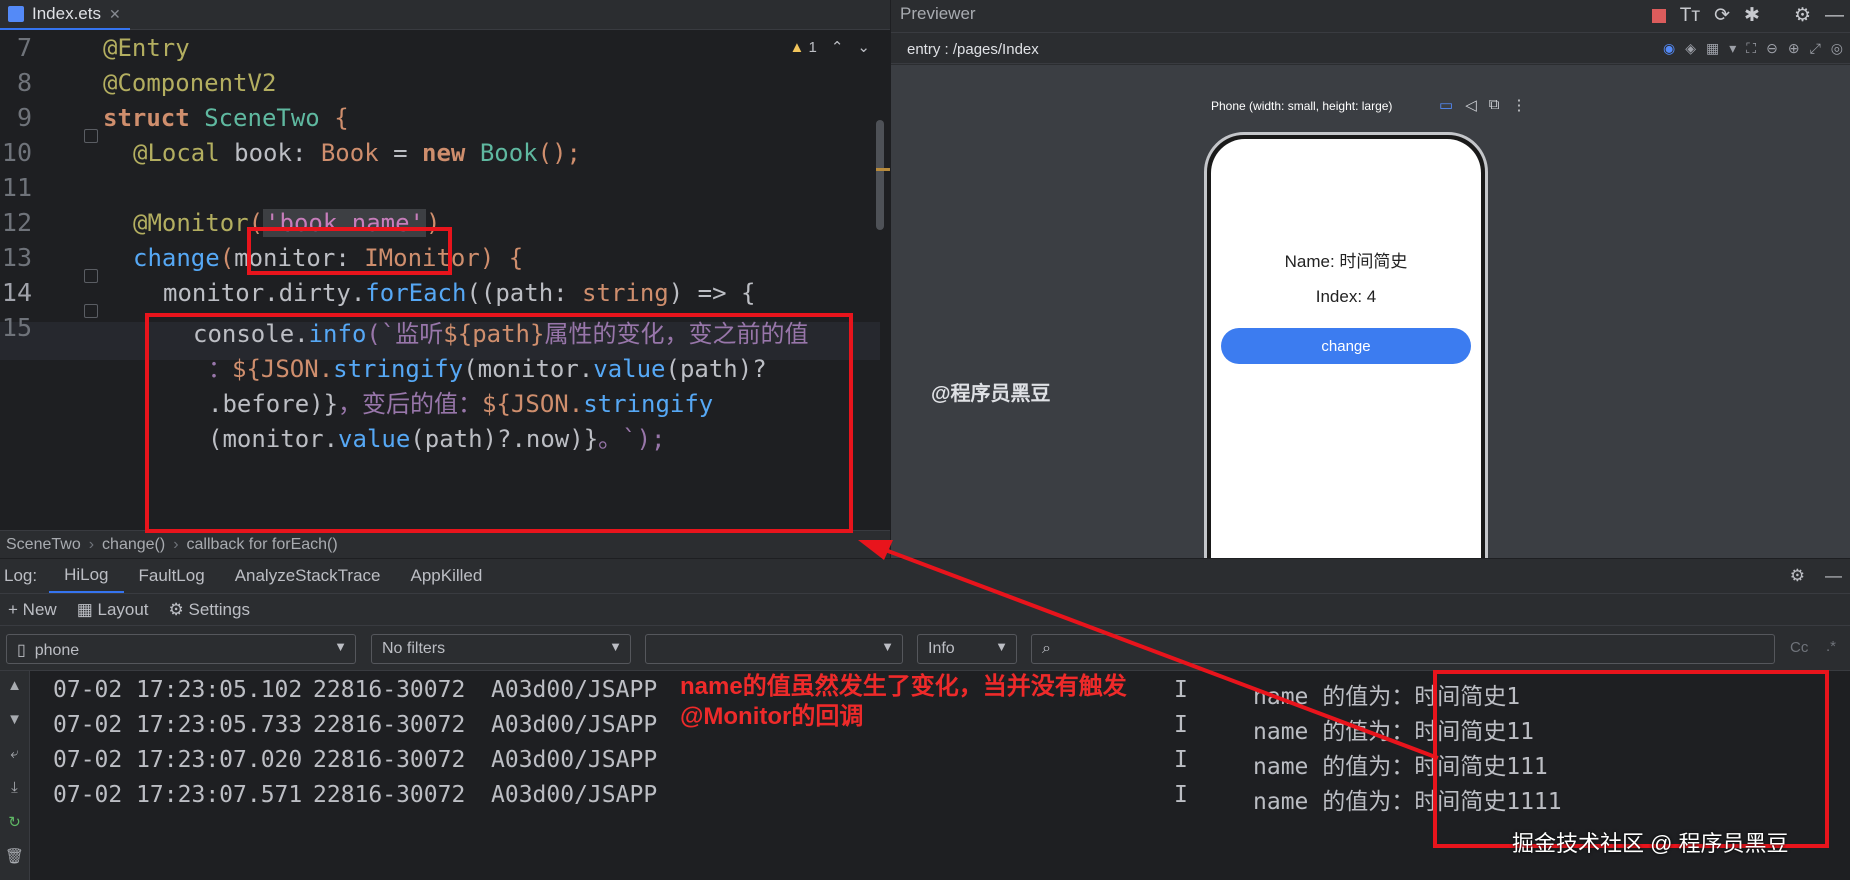  I want to click on arrow-head, so click(875, 550).